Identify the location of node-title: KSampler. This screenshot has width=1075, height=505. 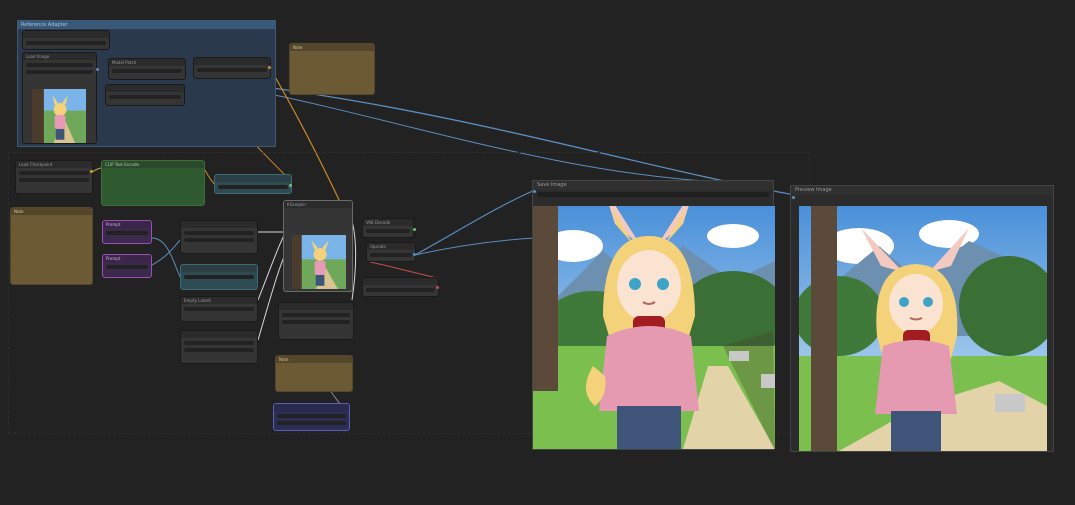
(318, 204).